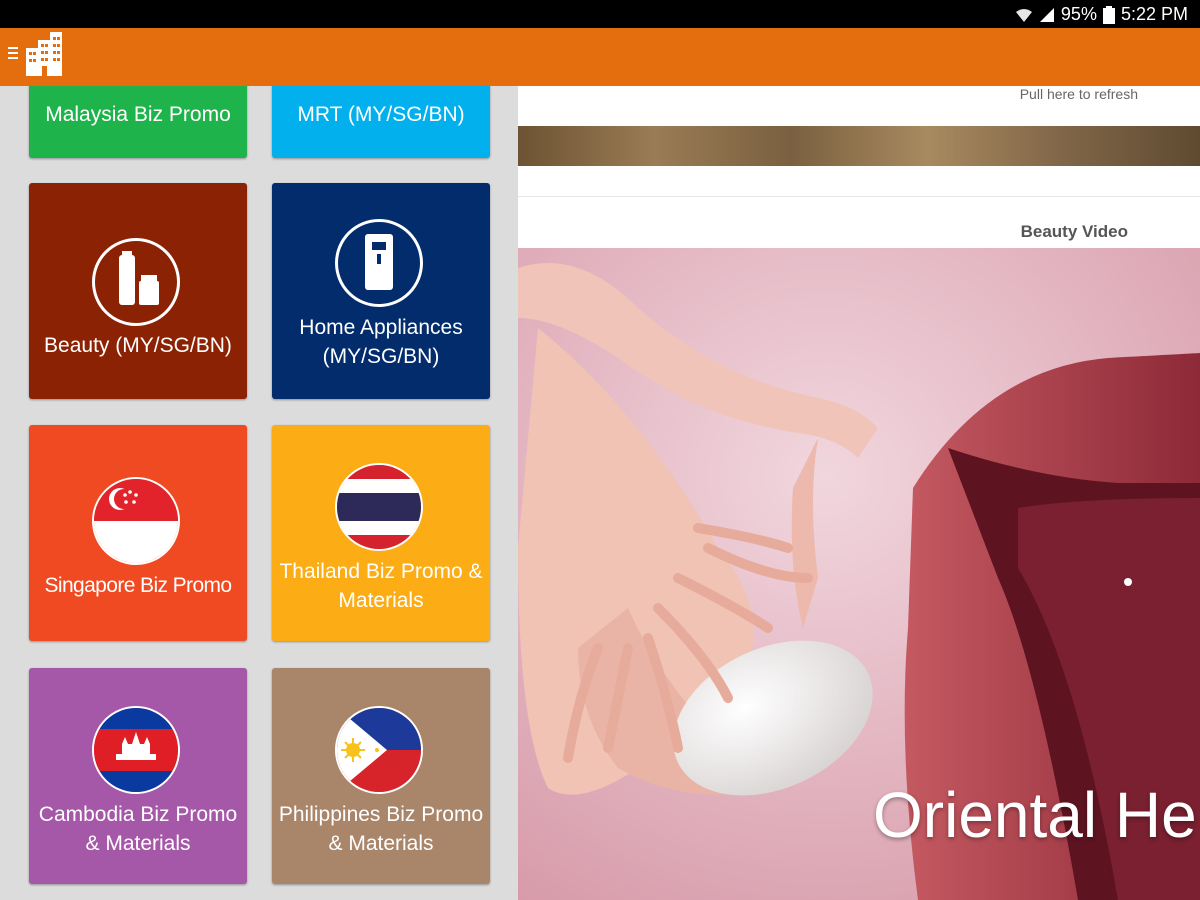 The width and height of the screenshot is (1200, 900). I want to click on water-dispenser-icon, so click(379, 263).